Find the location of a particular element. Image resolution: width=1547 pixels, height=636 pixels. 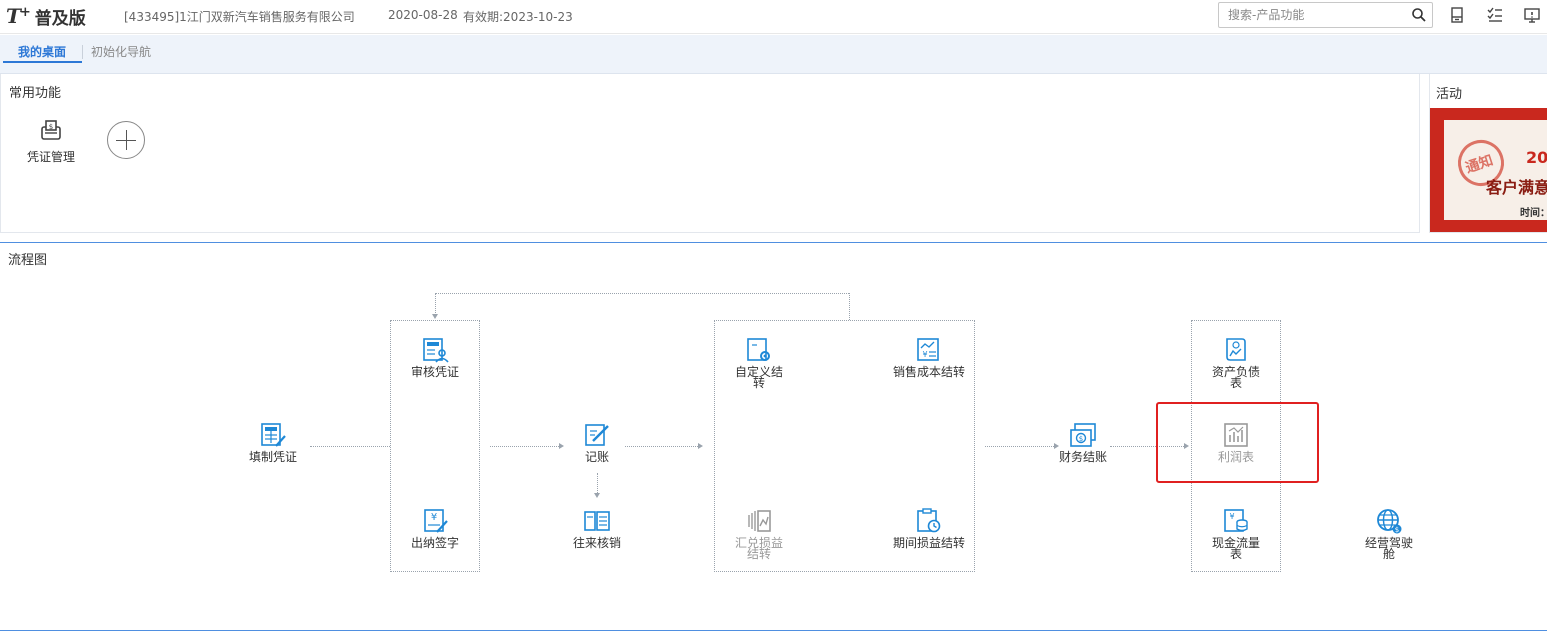

search-box is located at coordinates (1325, 15).